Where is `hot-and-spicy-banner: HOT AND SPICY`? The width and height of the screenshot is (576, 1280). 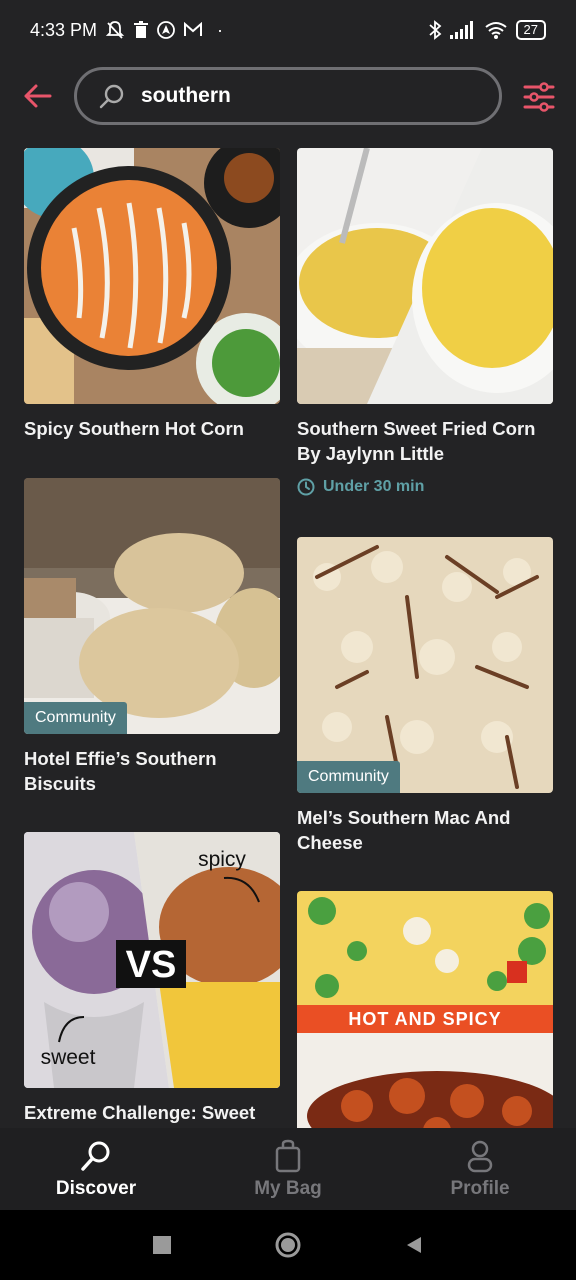
hot-and-spicy-banner: HOT AND SPICY is located at coordinates (425, 1019).